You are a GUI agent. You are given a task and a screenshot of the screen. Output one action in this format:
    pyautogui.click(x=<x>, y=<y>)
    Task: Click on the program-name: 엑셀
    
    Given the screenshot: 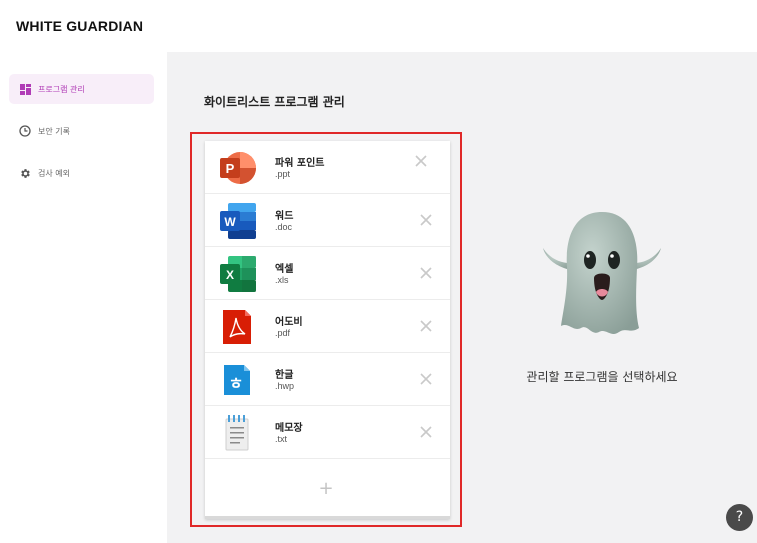 What is the action you would take?
    pyautogui.click(x=284, y=269)
    